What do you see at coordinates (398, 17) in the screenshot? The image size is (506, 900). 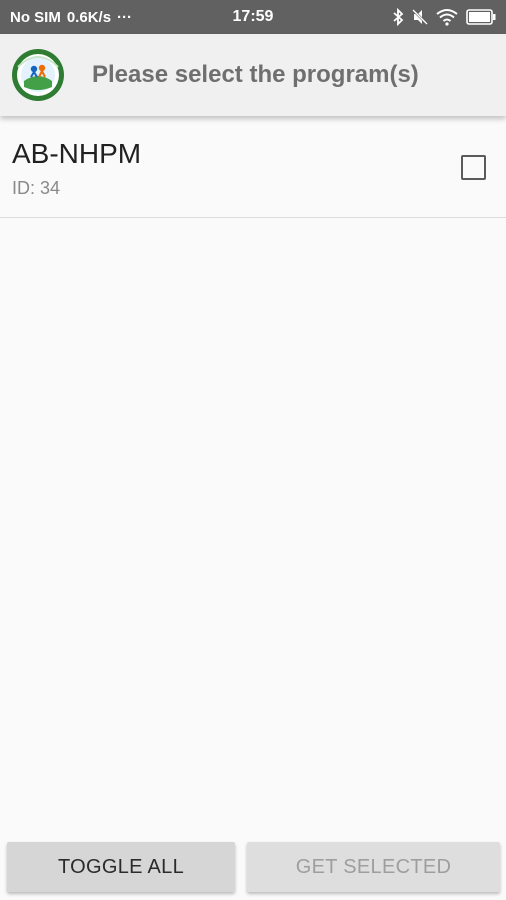 I see `bluetooth-icon` at bounding box center [398, 17].